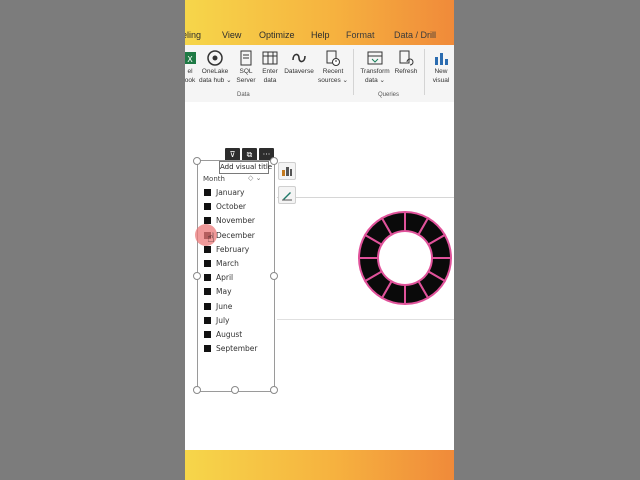 This screenshot has width=640, height=480. Describe the element at coordinates (360, 35) in the screenshot. I see `tab-format: Format` at that location.